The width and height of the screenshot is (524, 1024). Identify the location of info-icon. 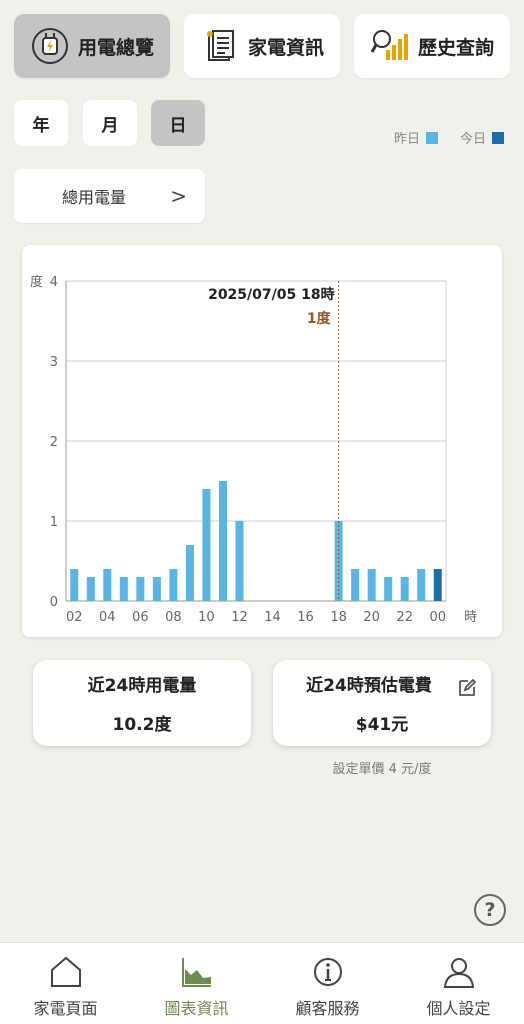
(327, 972).